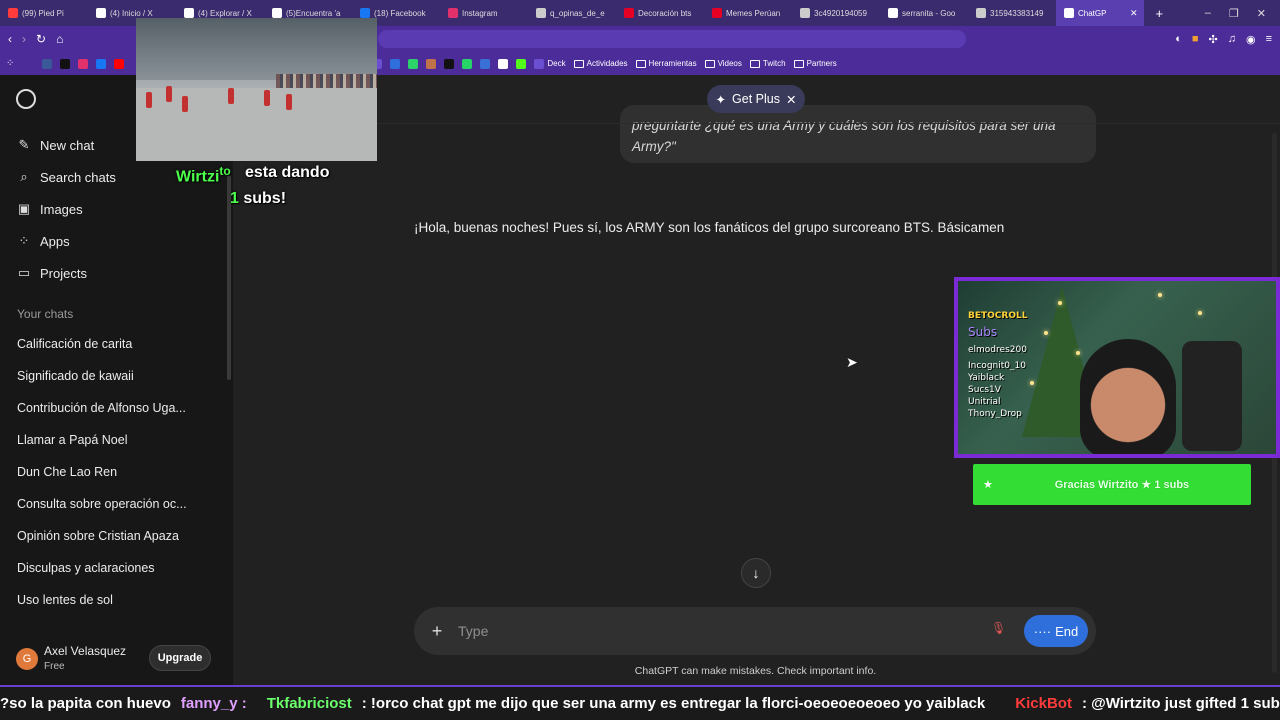 The height and width of the screenshot is (720, 1280). Describe the element at coordinates (256, 124) in the screenshot. I see `video-floor` at that location.